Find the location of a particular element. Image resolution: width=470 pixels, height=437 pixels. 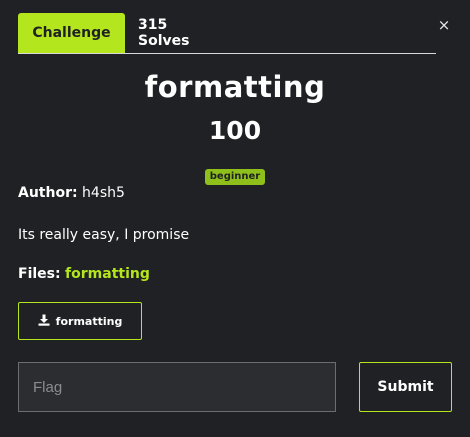

files-line: Files: formatting is located at coordinates (84, 274).